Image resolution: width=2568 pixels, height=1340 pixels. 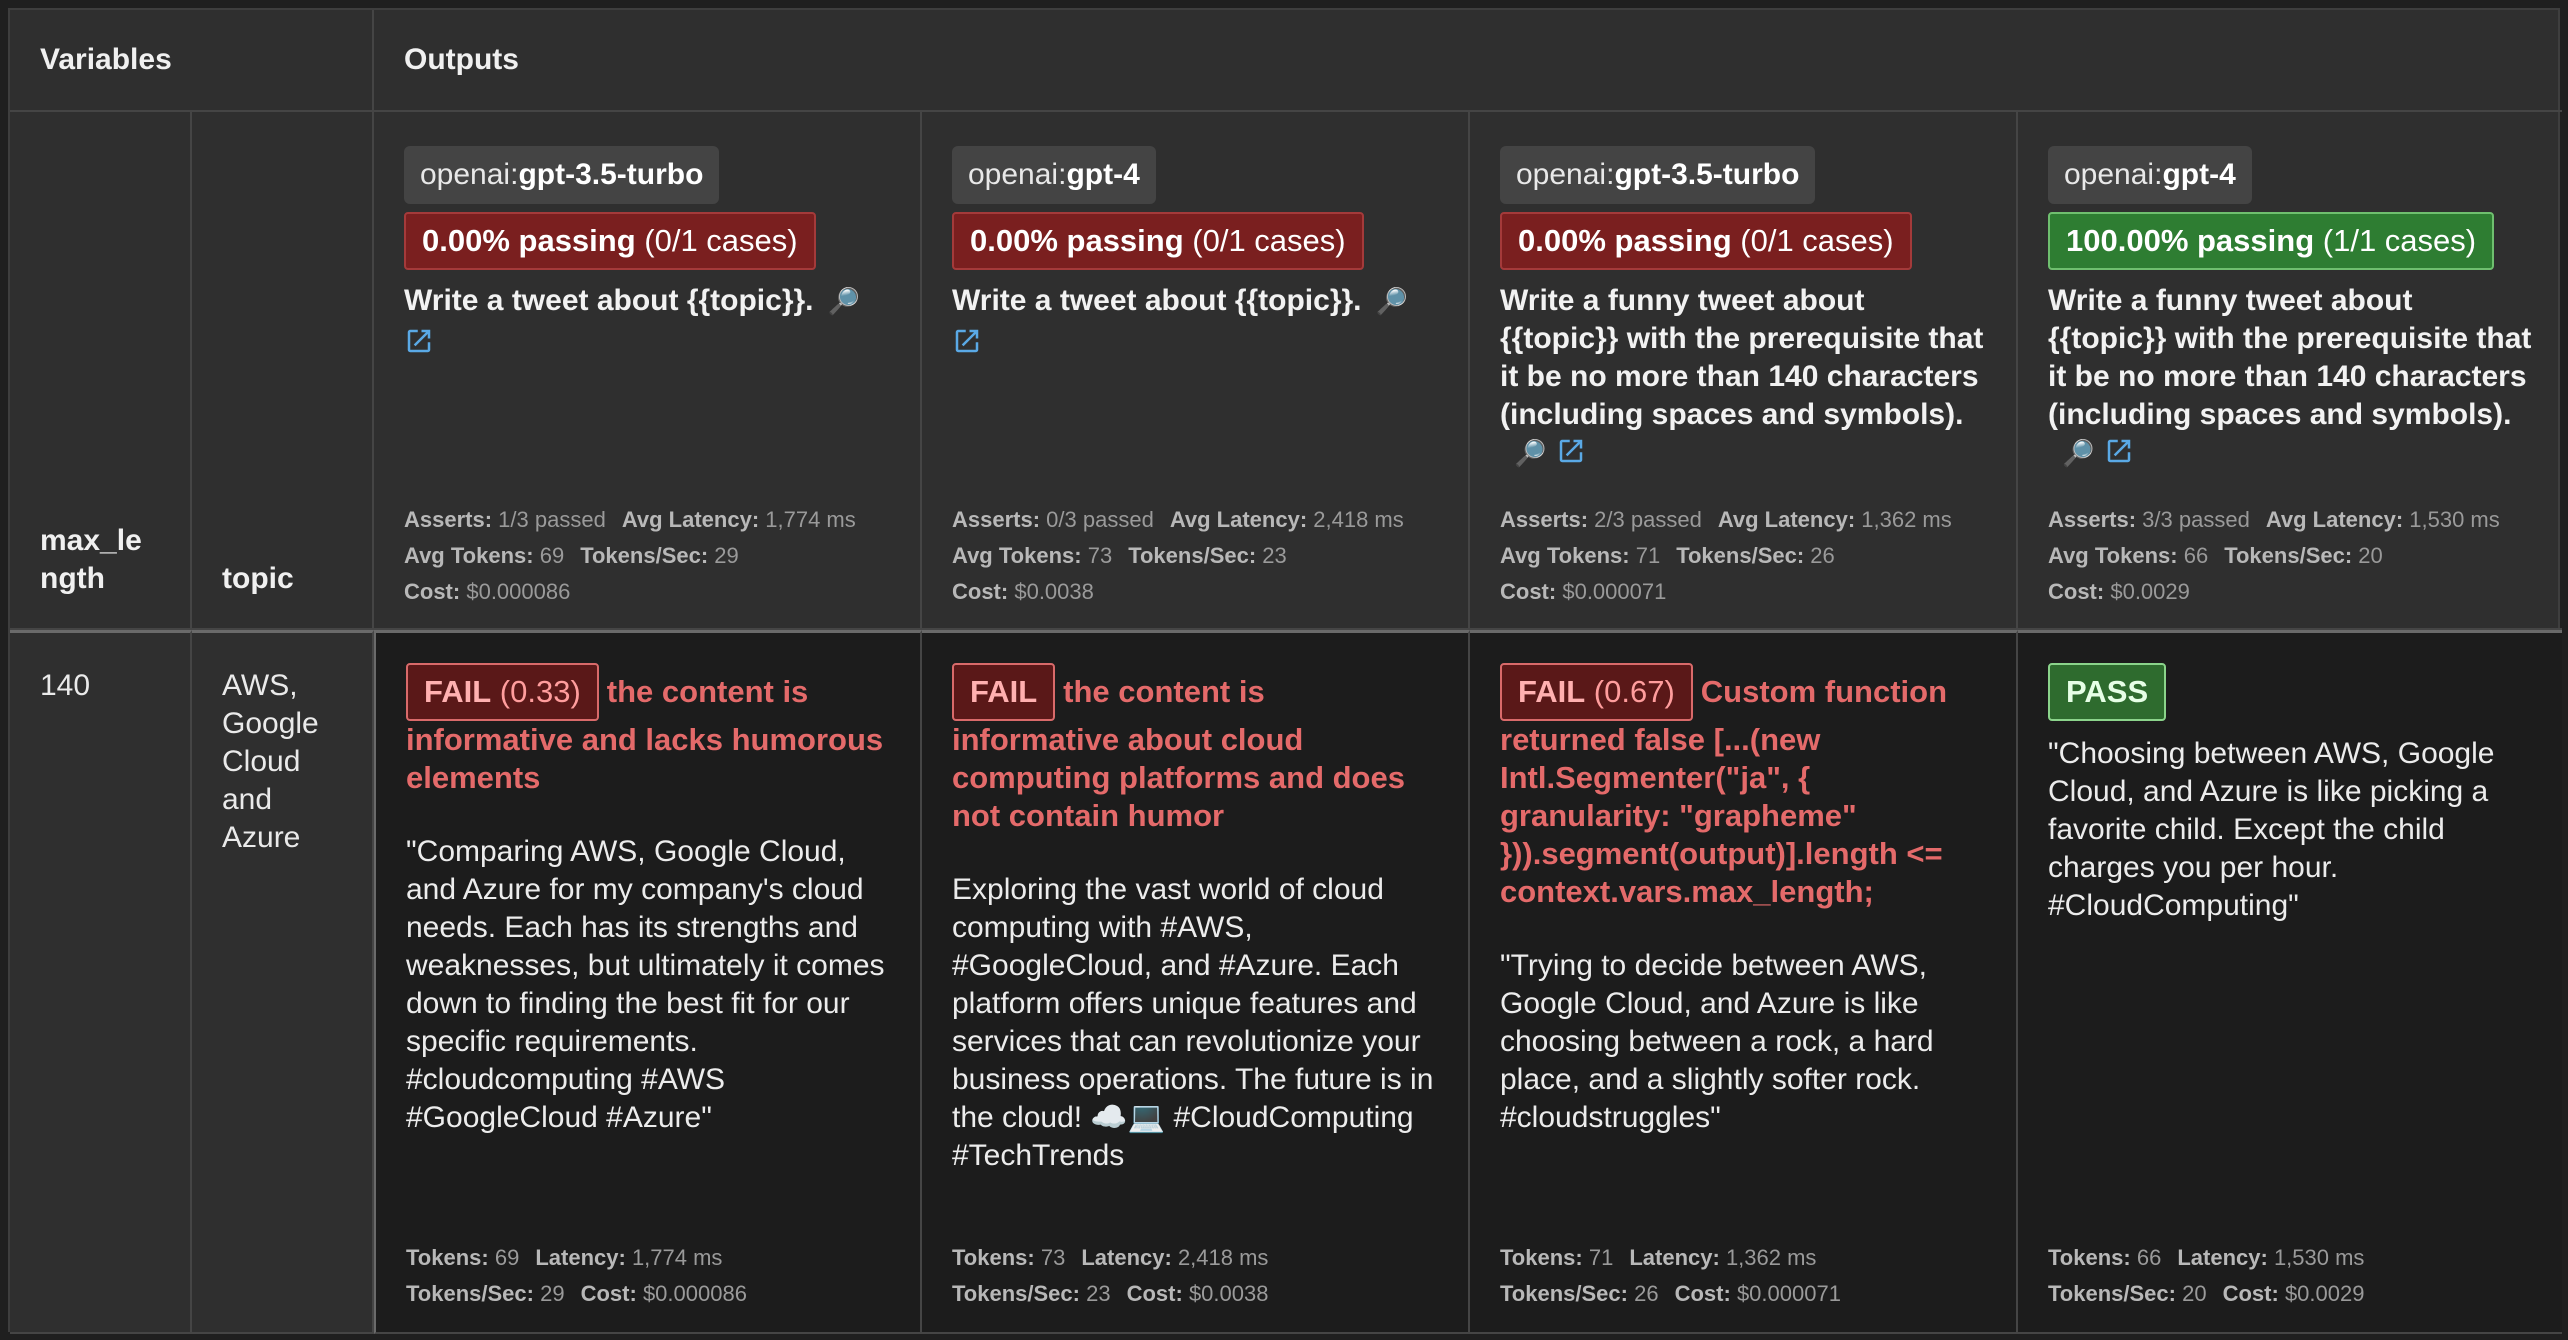 What do you see at coordinates (65, 685) in the screenshot?
I see `var-value: 140` at bounding box center [65, 685].